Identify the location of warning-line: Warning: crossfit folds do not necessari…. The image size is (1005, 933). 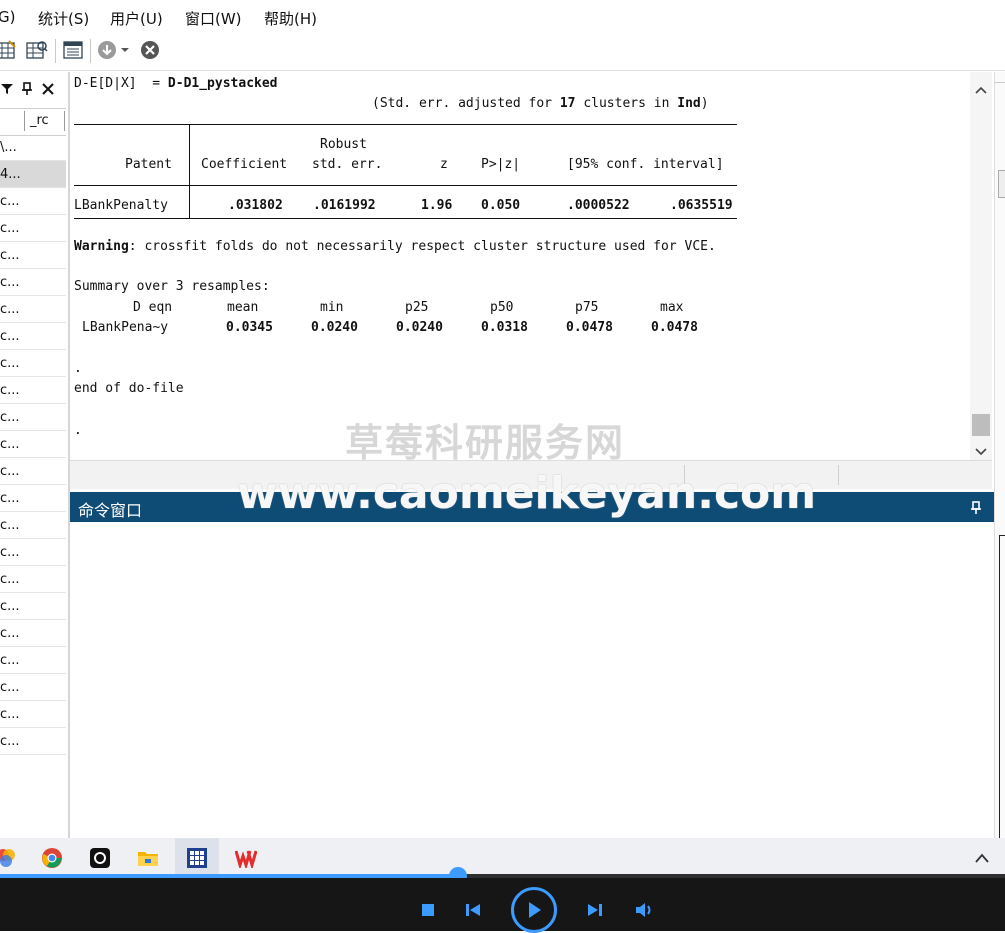
(395, 246).